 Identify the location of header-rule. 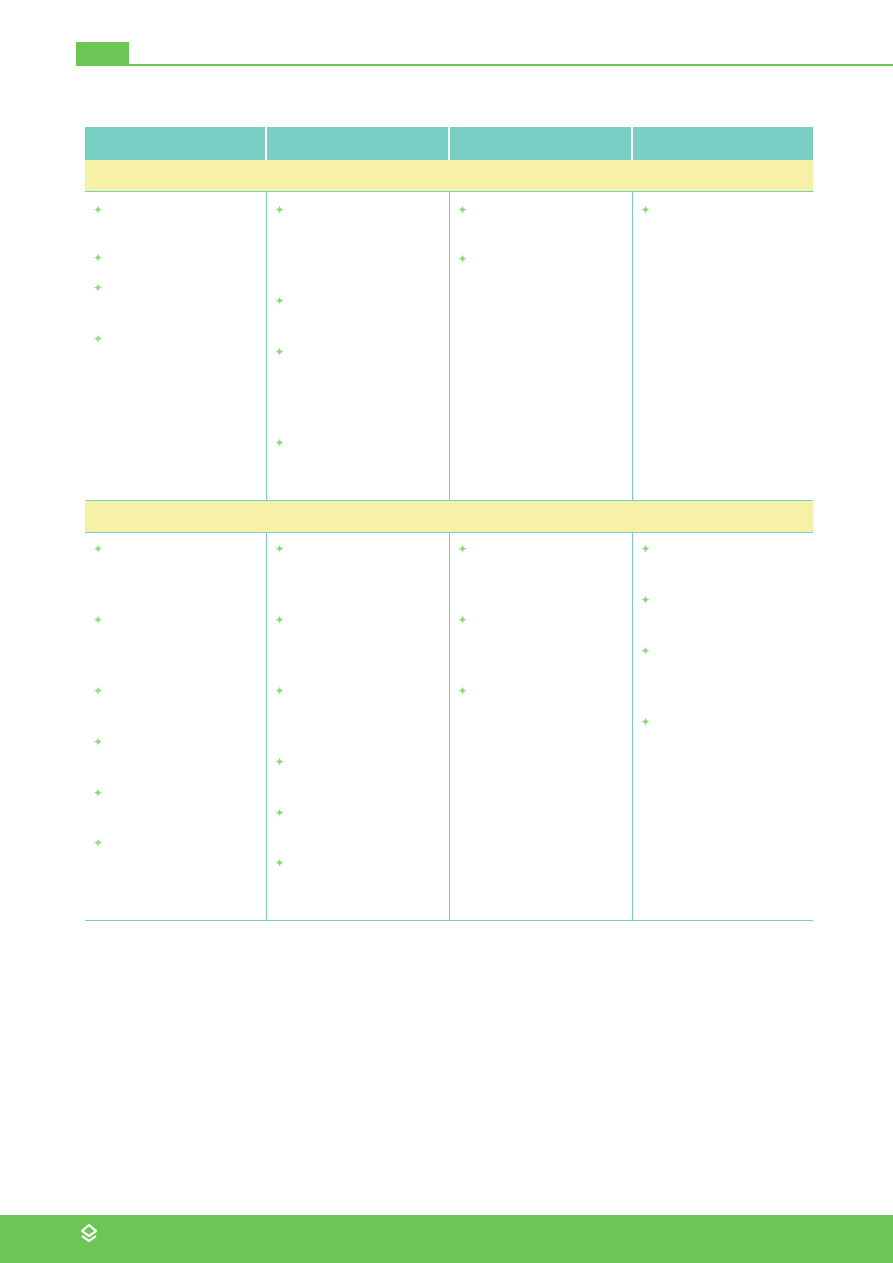
(484, 65).